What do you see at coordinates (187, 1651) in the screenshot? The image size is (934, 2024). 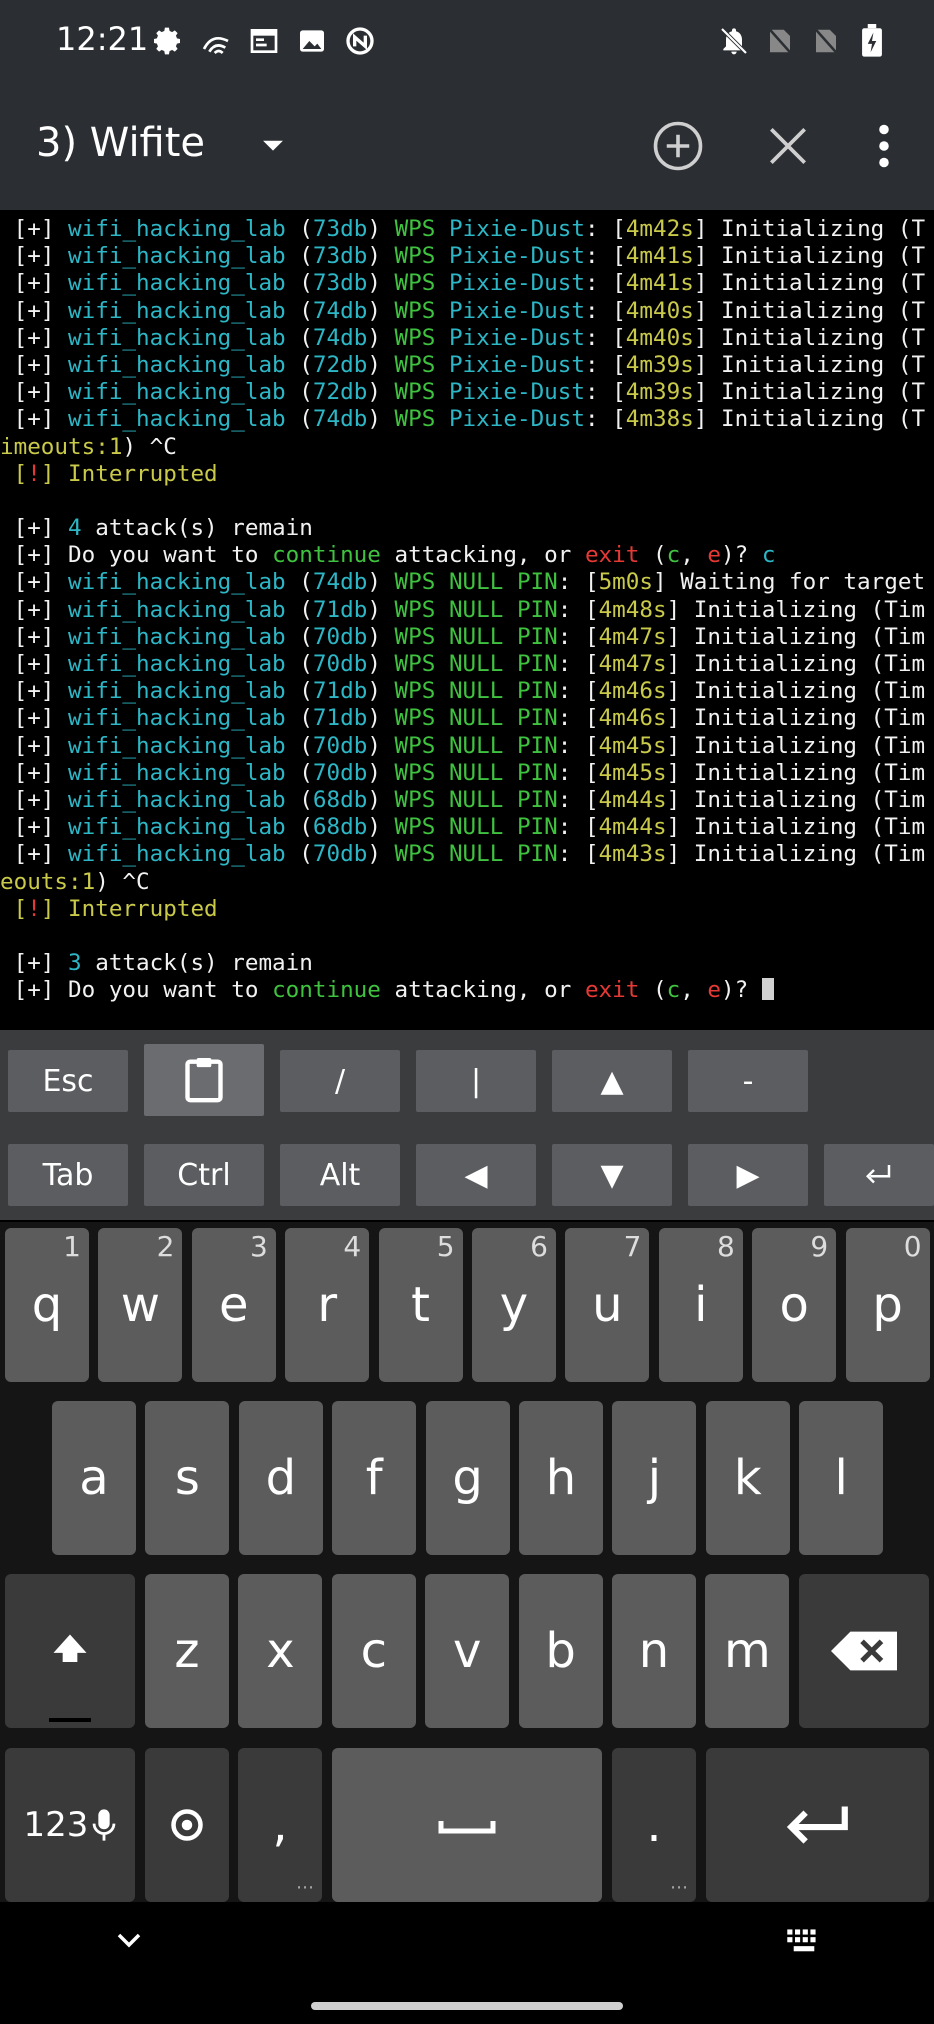 I see `key-z: z` at bounding box center [187, 1651].